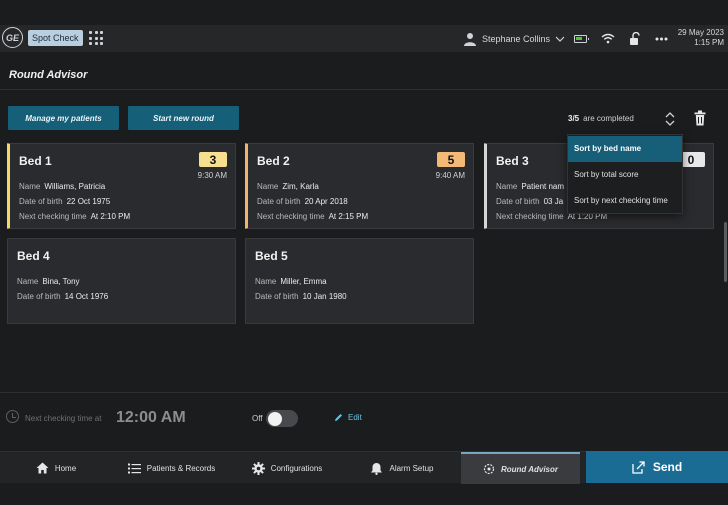 This screenshot has height=505, width=728. I want to click on sort-by-next-checking-time: Sort by next checking time, so click(625, 201).